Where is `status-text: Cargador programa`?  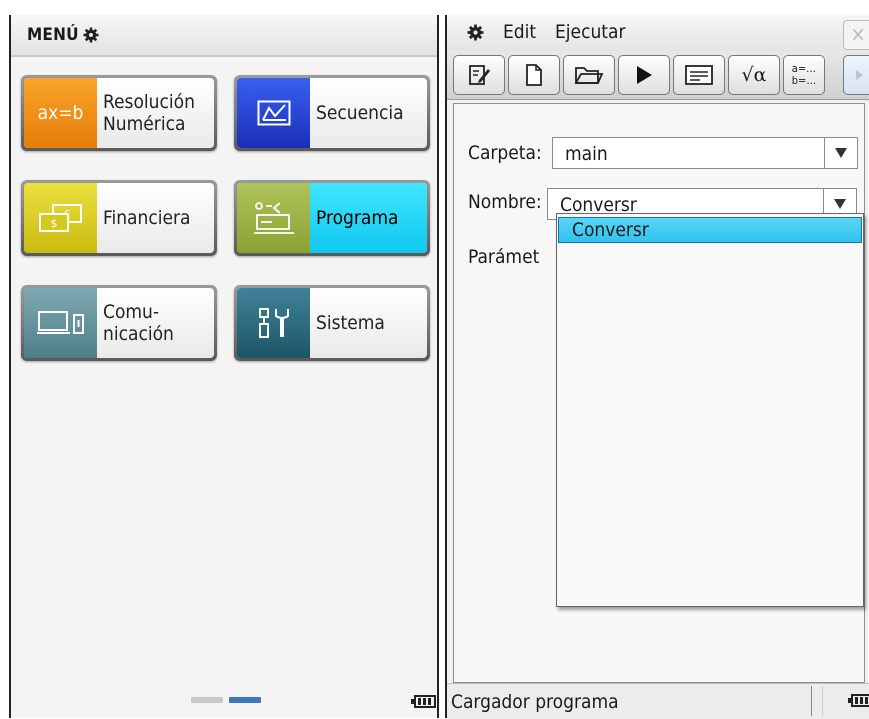
status-text: Cargador programa is located at coordinates (535, 702).